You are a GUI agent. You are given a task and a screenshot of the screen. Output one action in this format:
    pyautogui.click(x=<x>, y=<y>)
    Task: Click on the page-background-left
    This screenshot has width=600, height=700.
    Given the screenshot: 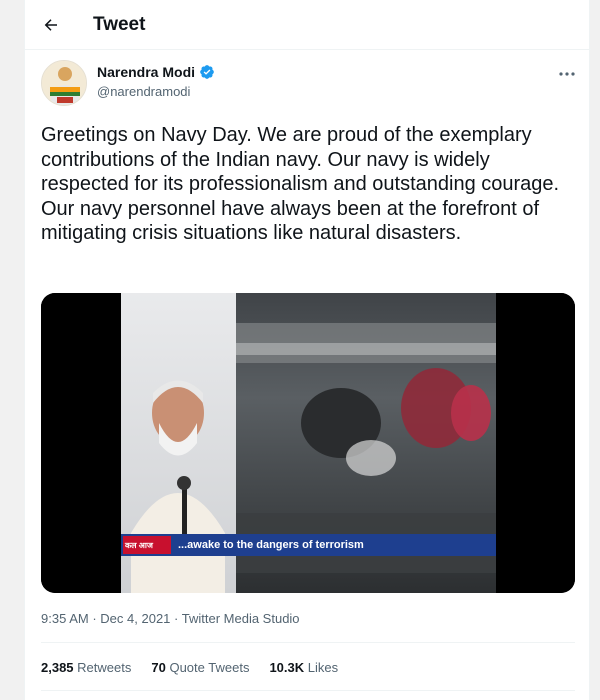 What is the action you would take?
    pyautogui.click(x=12, y=350)
    